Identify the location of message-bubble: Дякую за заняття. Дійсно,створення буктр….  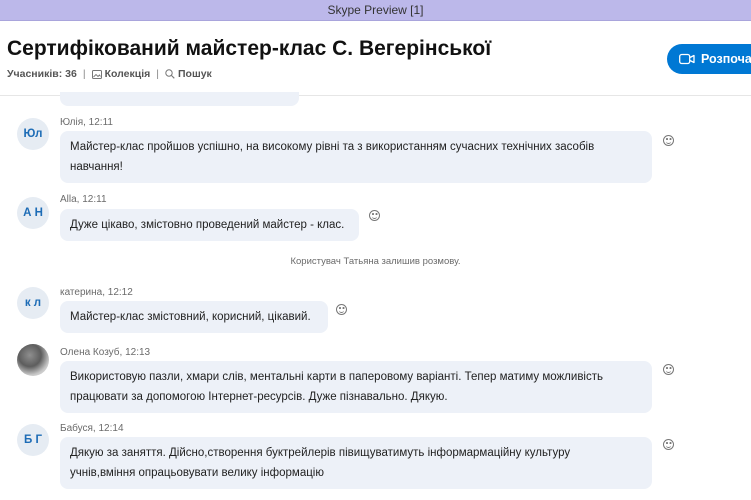
(356, 463).